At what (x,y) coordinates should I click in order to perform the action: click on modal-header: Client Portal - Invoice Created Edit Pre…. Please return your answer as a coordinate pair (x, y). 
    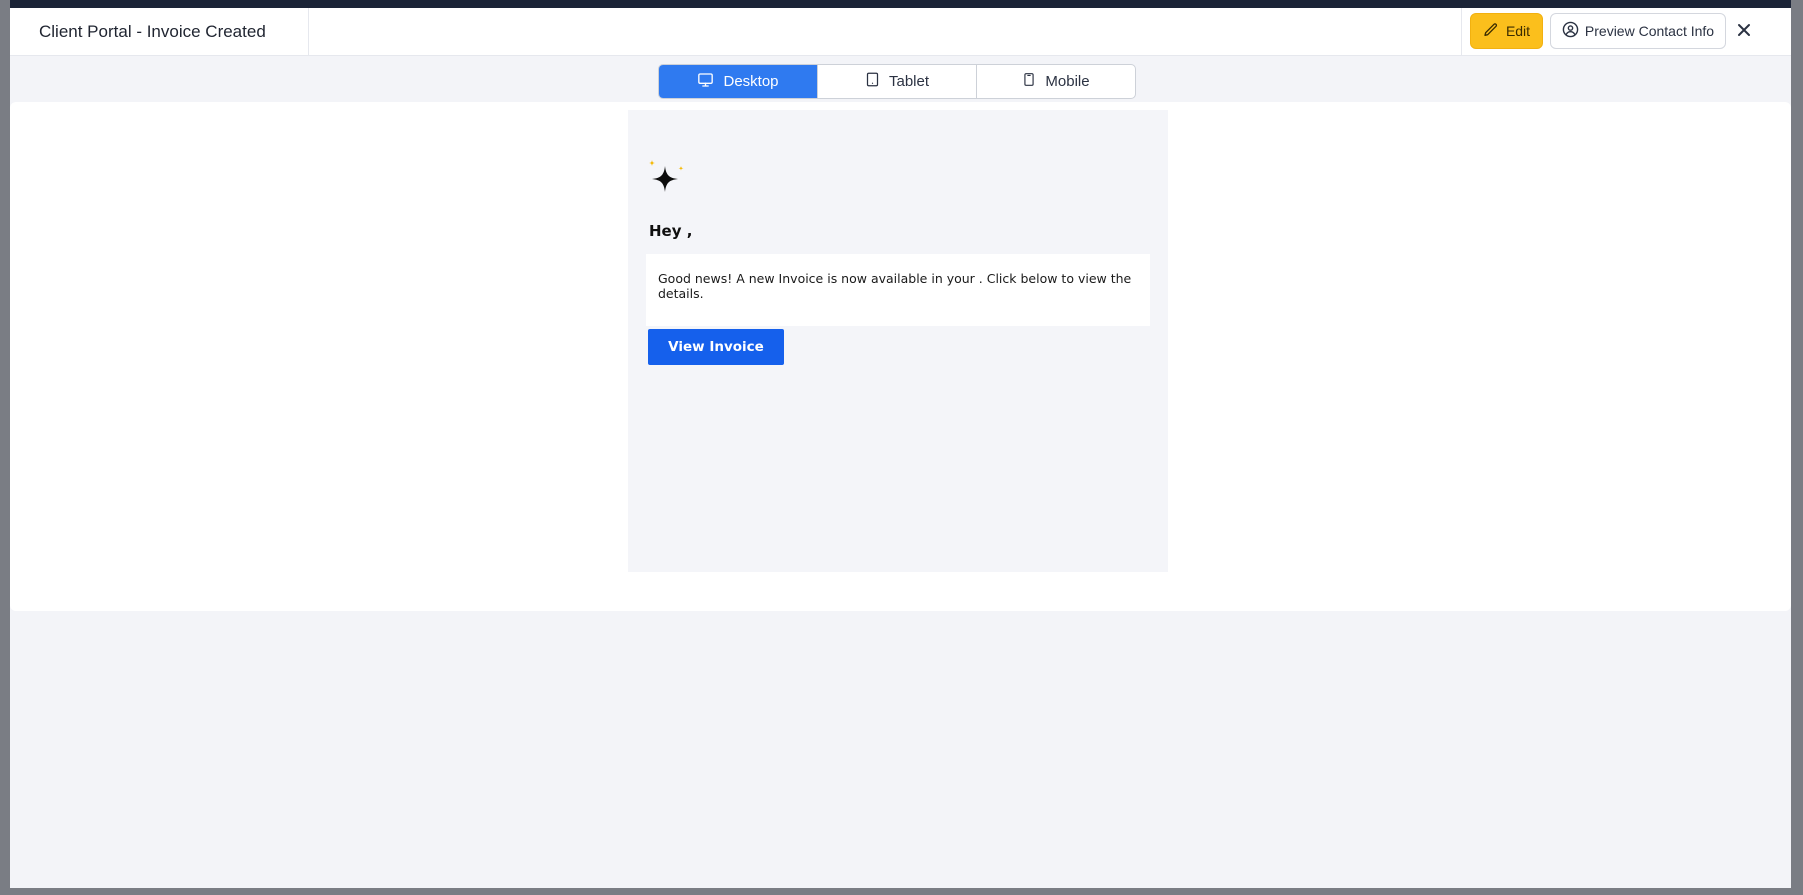
    Looking at the image, I should click on (900, 32).